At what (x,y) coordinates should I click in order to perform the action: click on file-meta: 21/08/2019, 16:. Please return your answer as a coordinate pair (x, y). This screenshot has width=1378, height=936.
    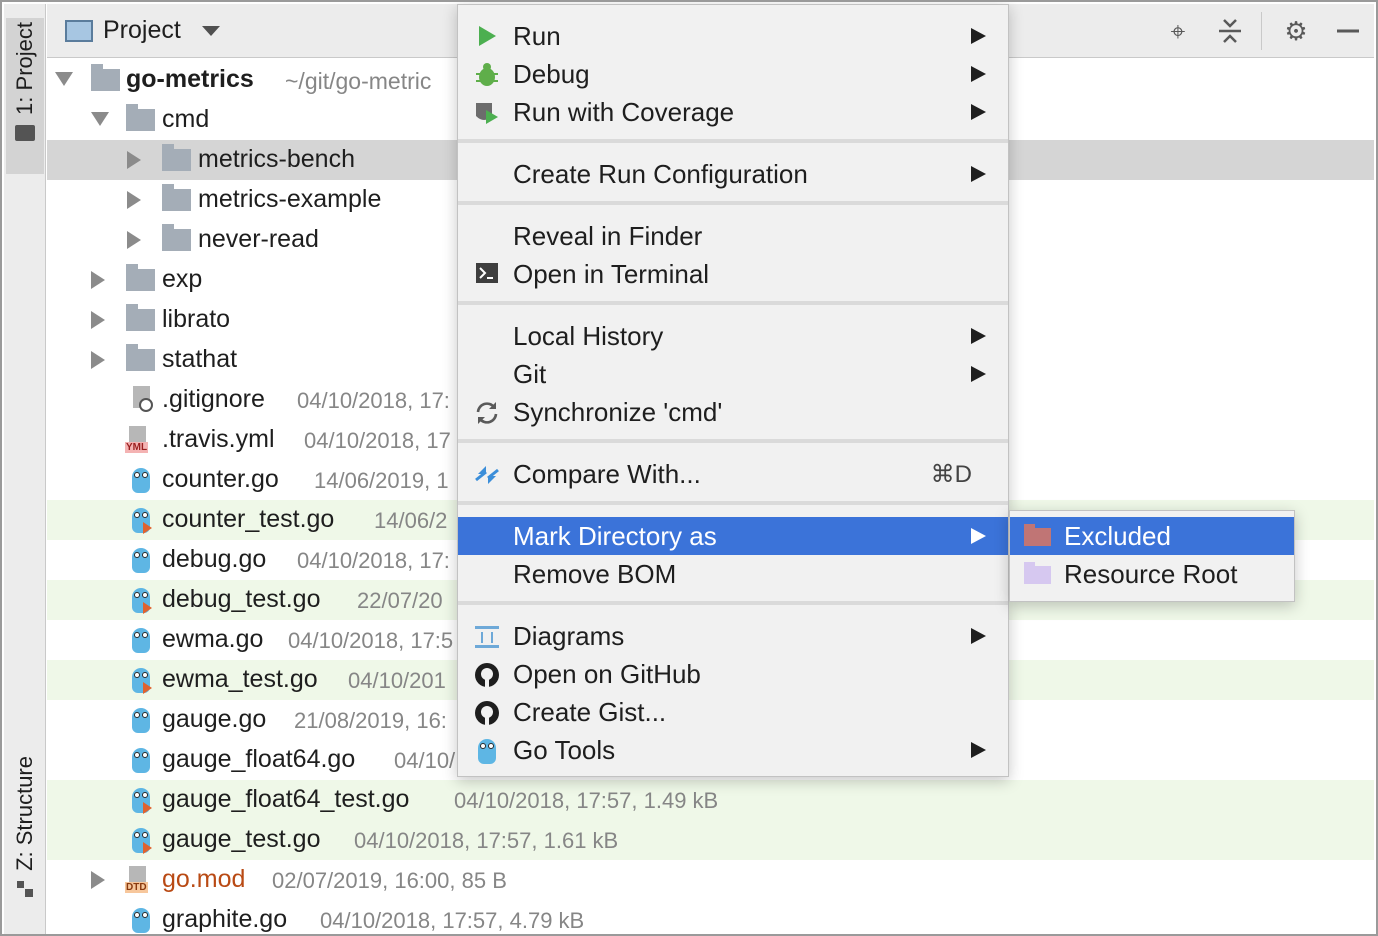
    Looking at the image, I should click on (370, 721).